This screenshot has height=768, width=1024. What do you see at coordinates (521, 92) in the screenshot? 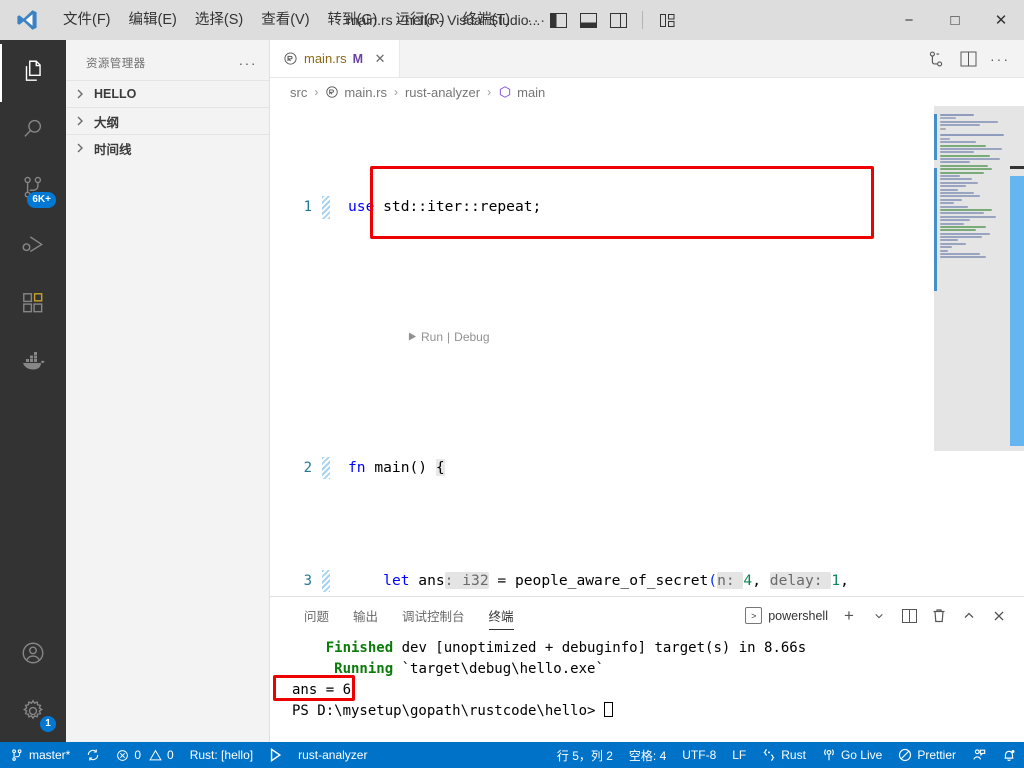
I see `breadcrumb-item-main: main` at bounding box center [521, 92].